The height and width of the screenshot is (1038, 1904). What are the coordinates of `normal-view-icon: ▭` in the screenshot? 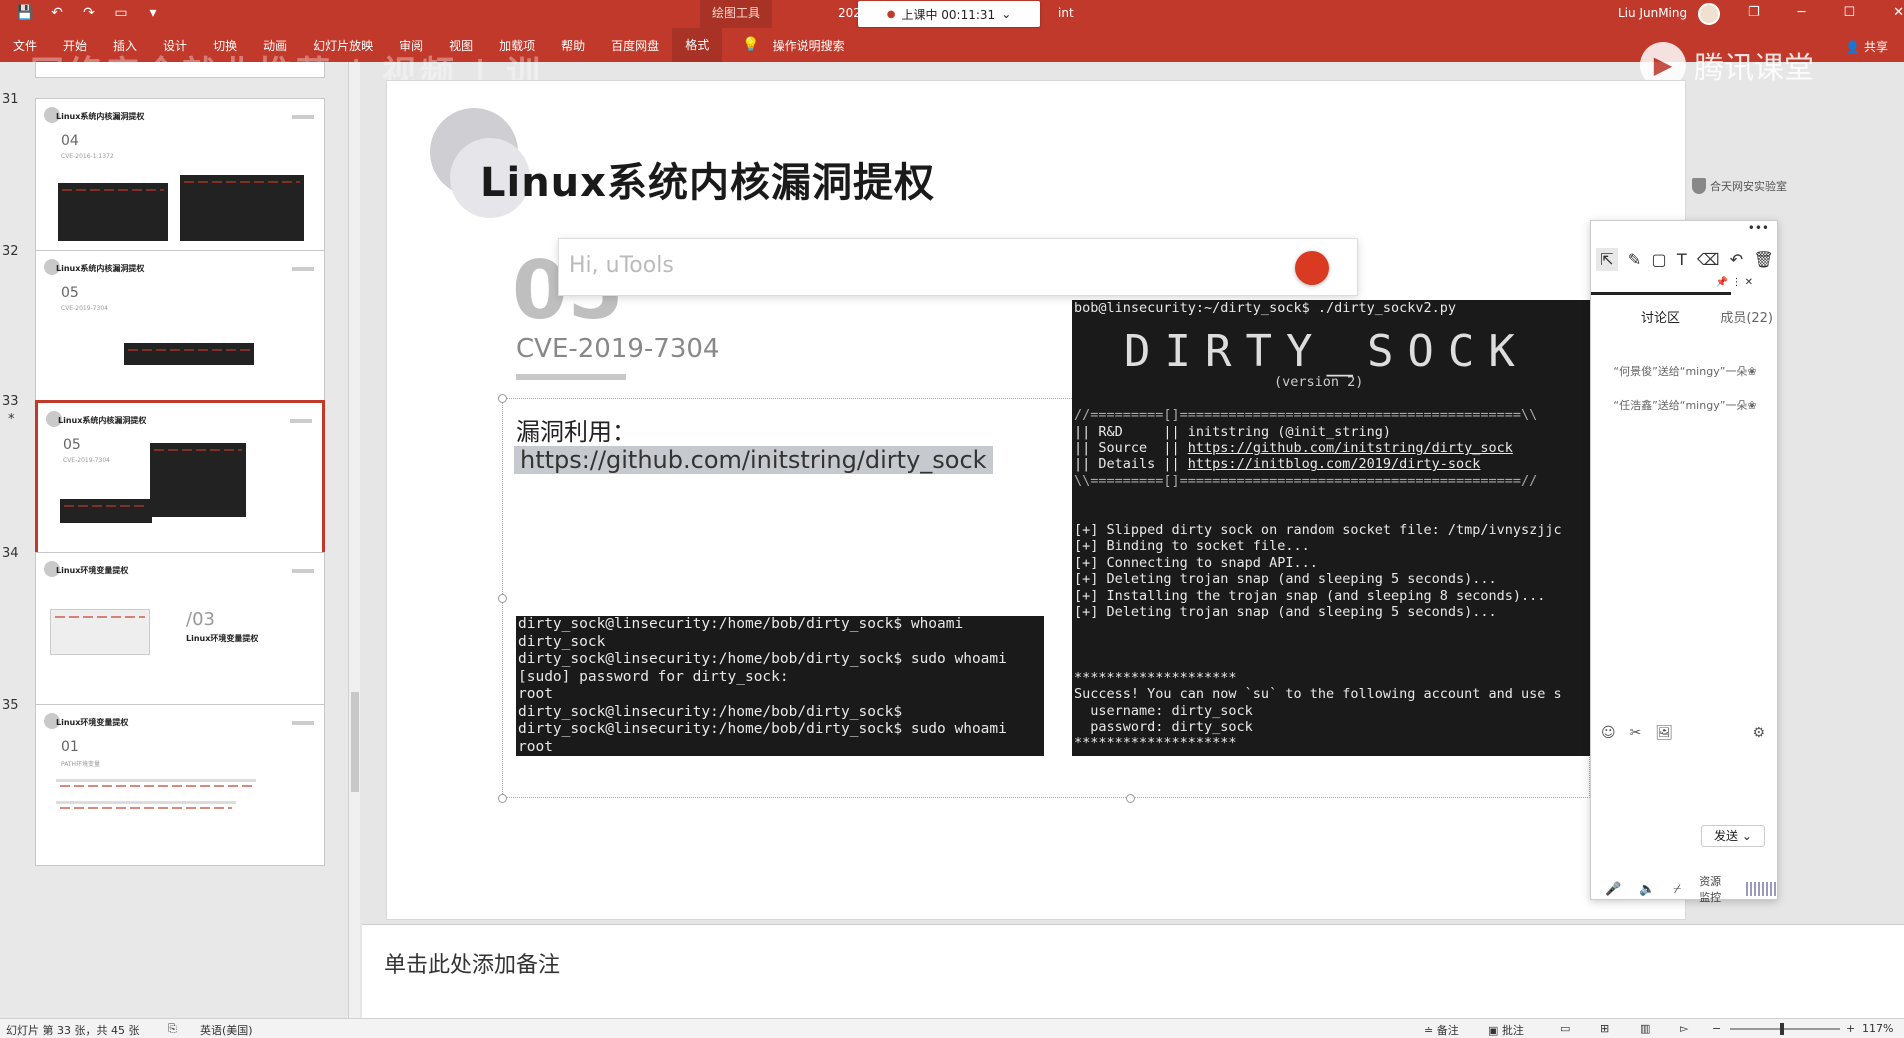 It's located at (1565, 1028).